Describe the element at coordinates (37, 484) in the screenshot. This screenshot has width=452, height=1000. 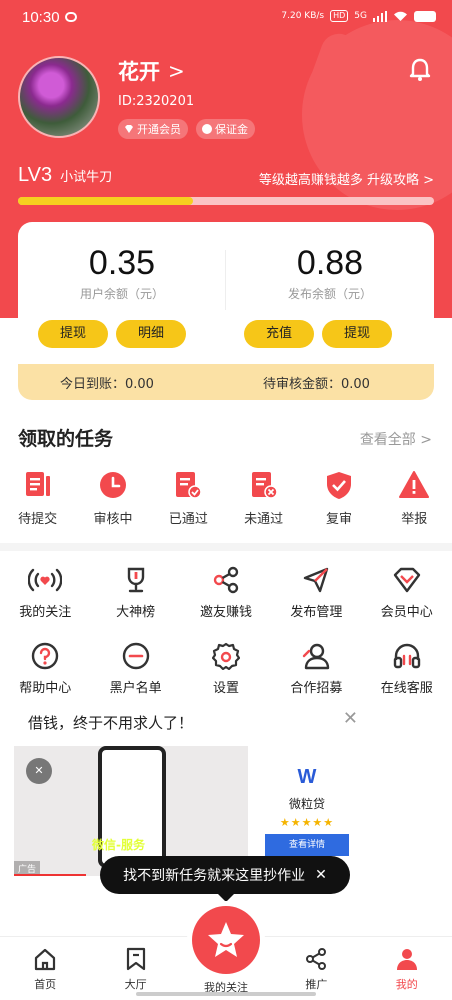
I see `document-icon` at that location.